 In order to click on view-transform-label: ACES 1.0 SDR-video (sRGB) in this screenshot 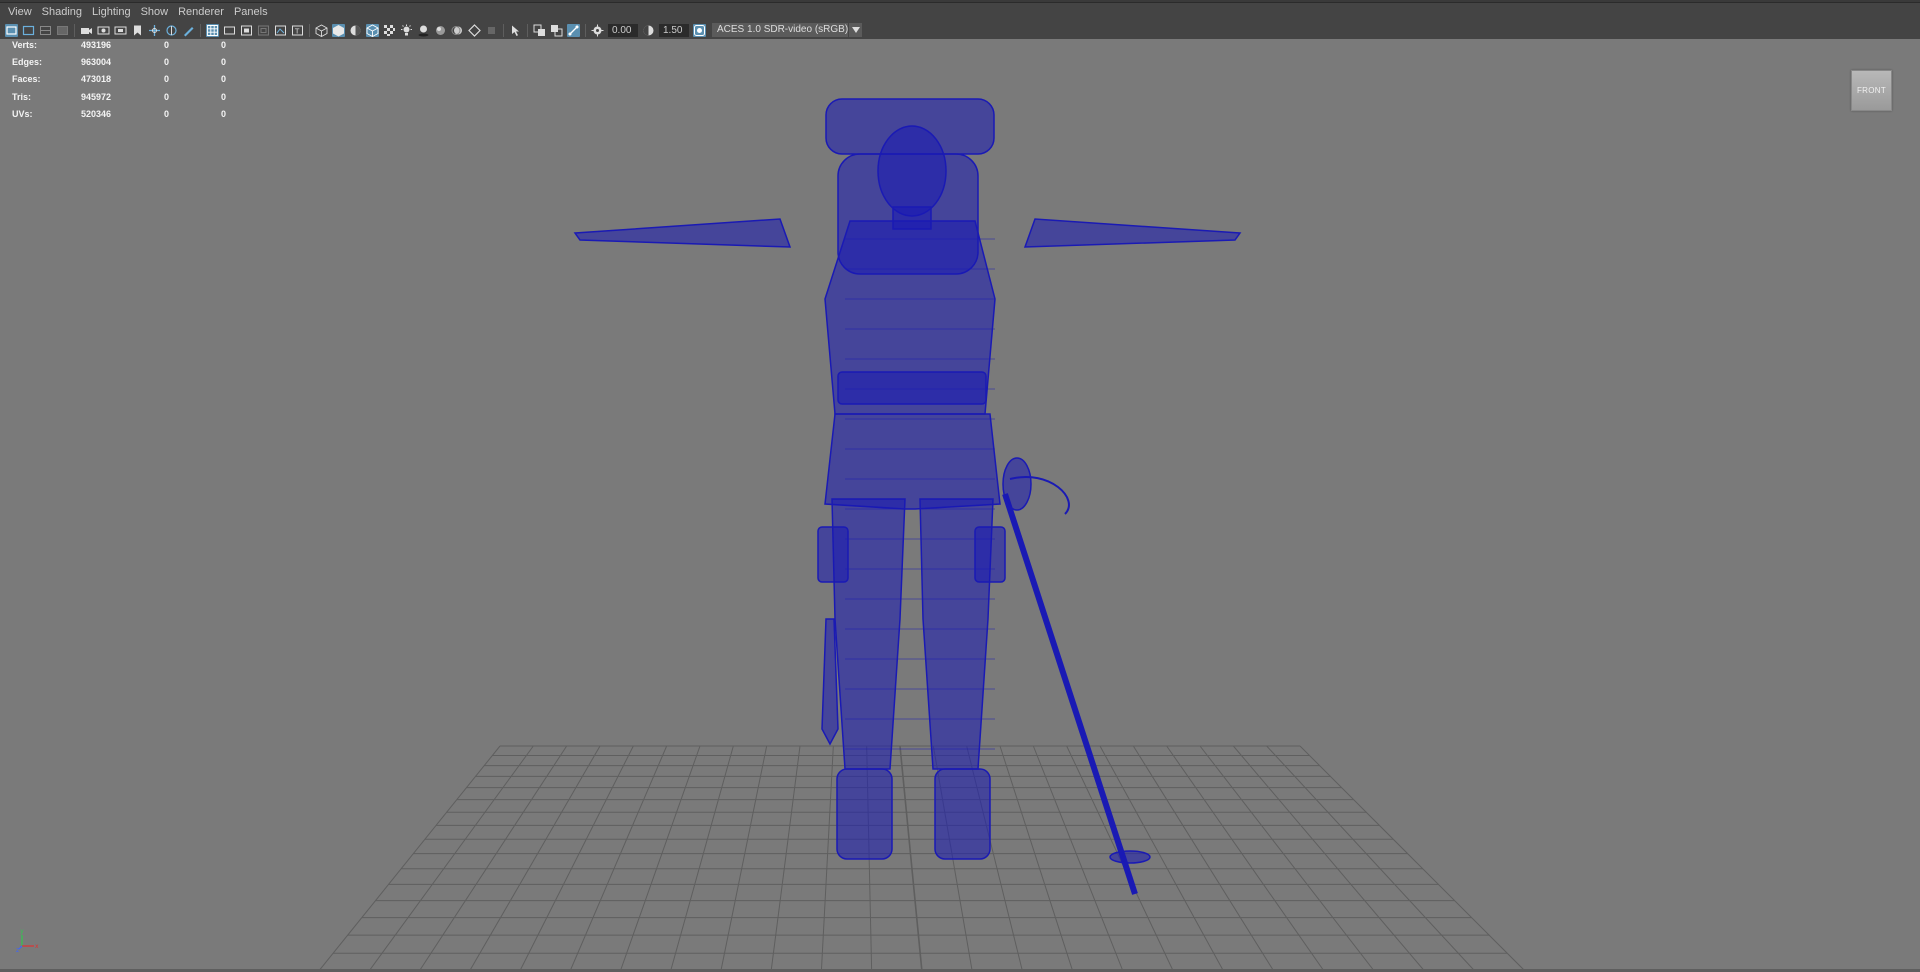, I will do `click(783, 29)`.